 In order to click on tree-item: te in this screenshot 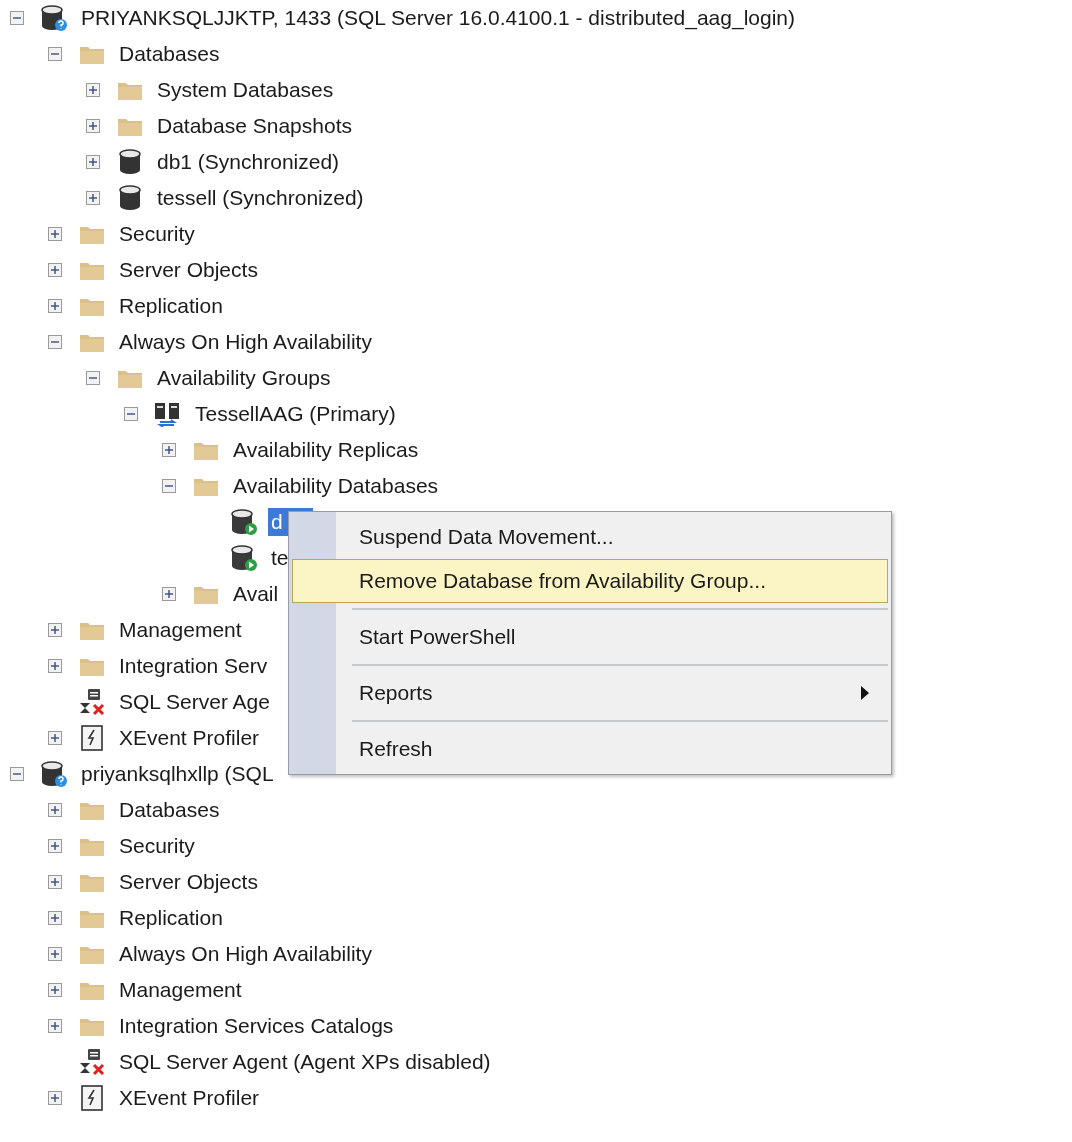, I will do `click(280, 558)`.